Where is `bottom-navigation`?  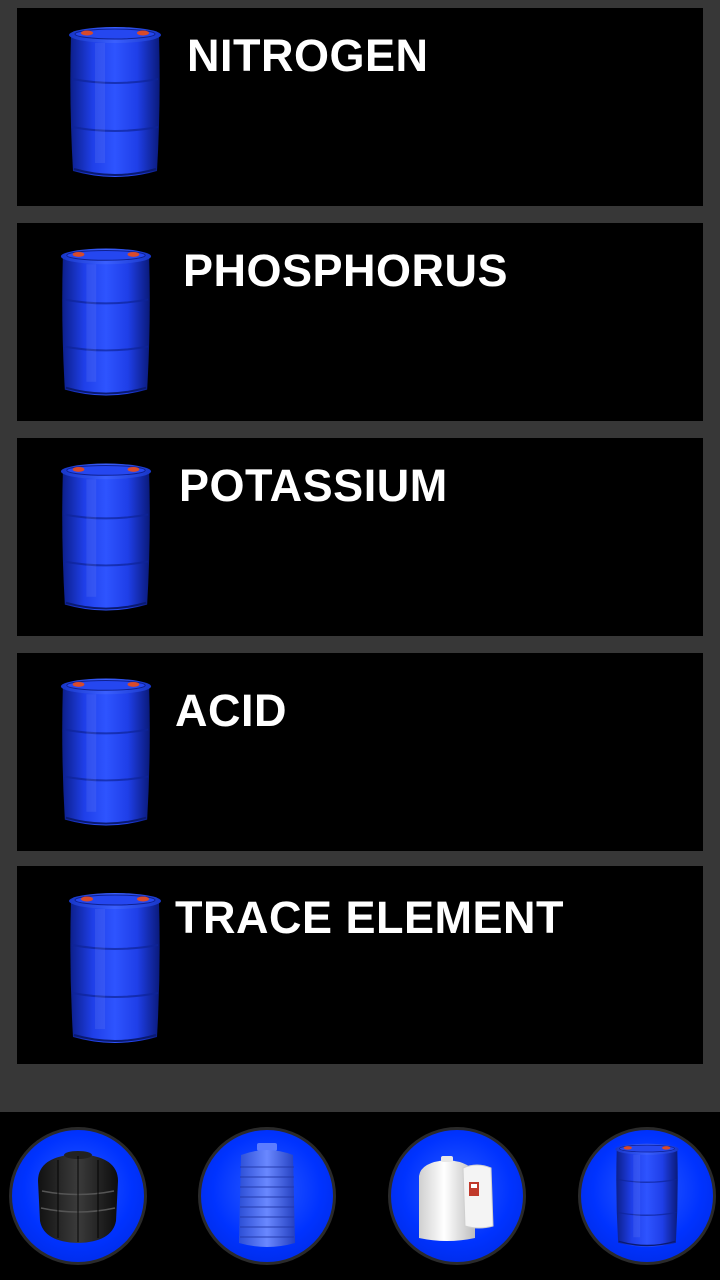 bottom-navigation is located at coordinates (360, 1196).